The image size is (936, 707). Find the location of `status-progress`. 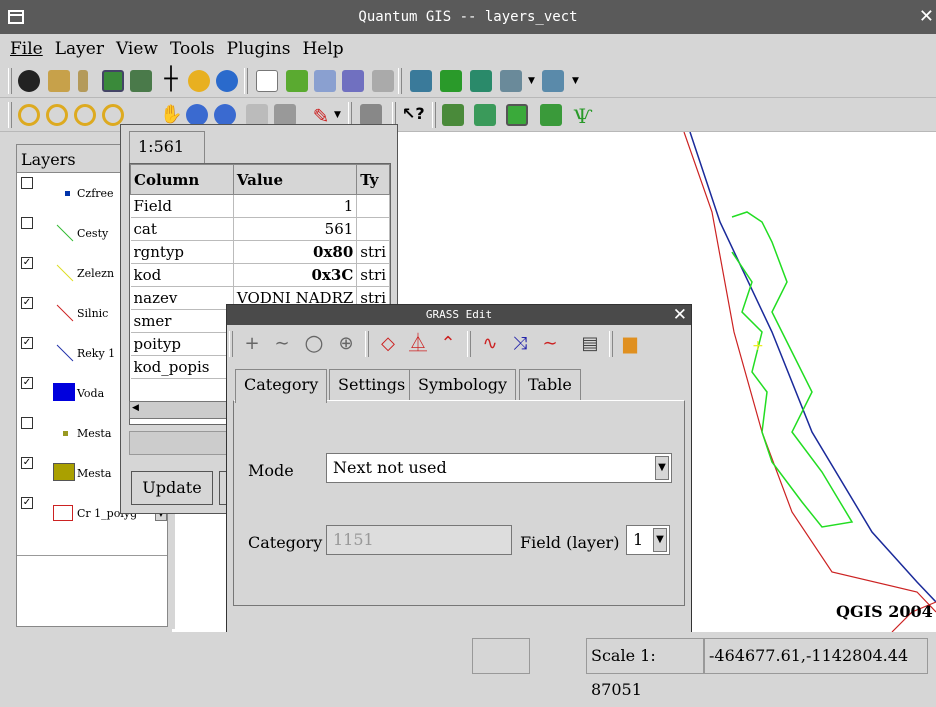

status-progress is located at coordinates (501, 656).